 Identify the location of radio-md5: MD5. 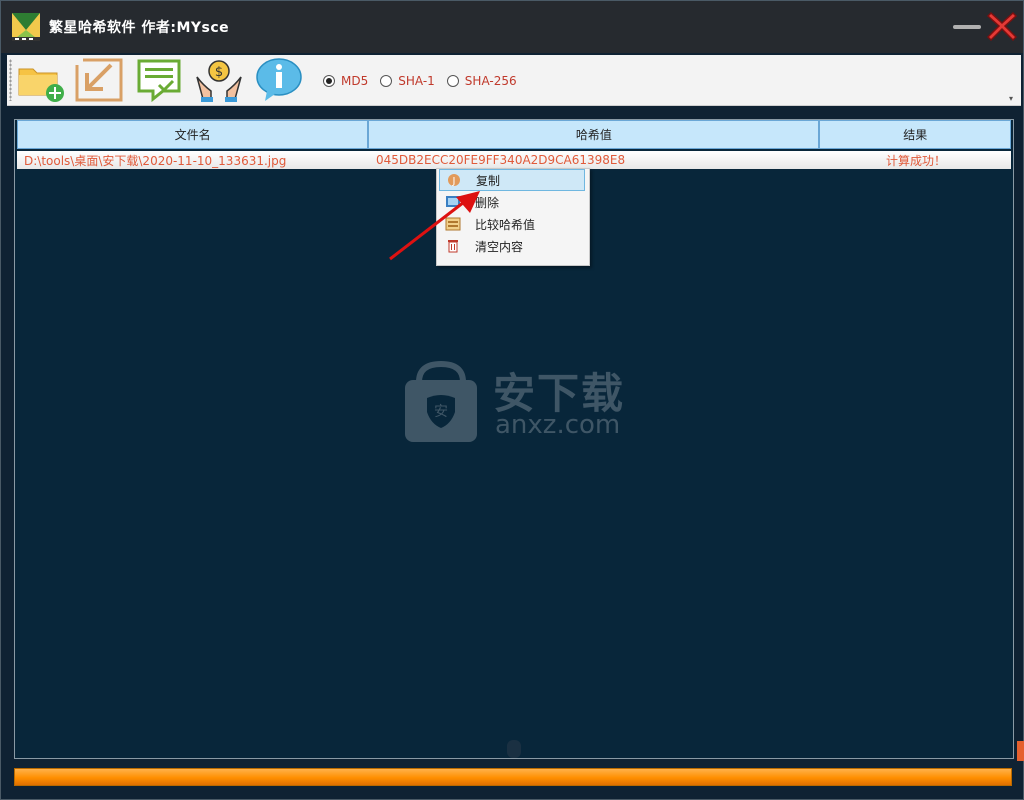
(345, 81).